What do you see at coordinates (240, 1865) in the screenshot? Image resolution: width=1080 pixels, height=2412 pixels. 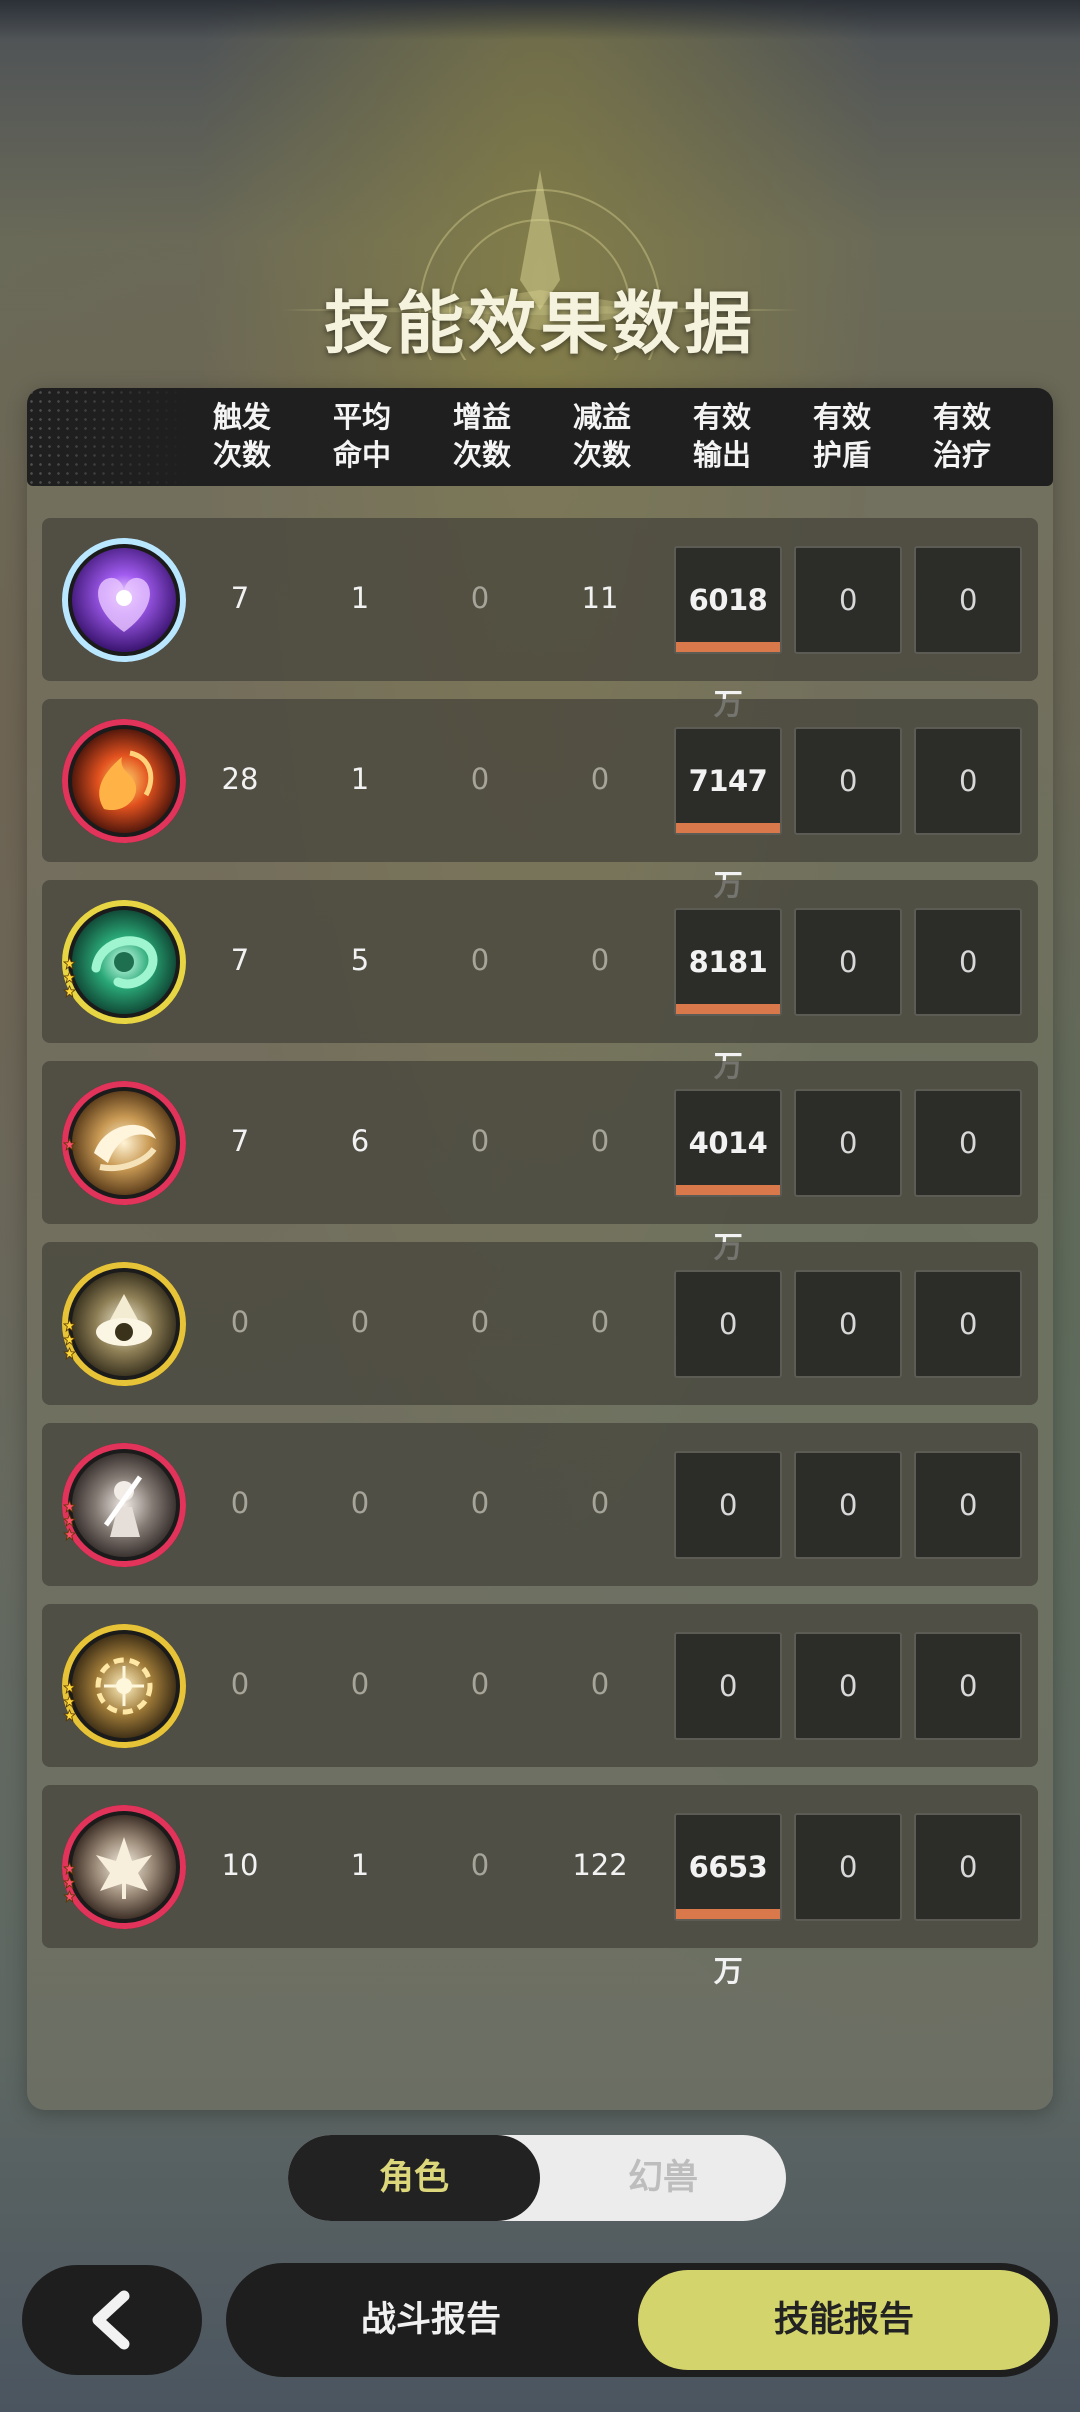 I see `trigger-count: 10` at bounding box center [240, 1865].